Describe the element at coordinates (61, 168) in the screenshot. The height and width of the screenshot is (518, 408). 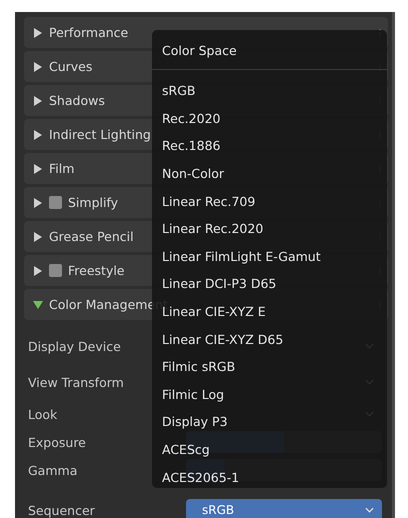
I see `panel-title: Film` at that location.